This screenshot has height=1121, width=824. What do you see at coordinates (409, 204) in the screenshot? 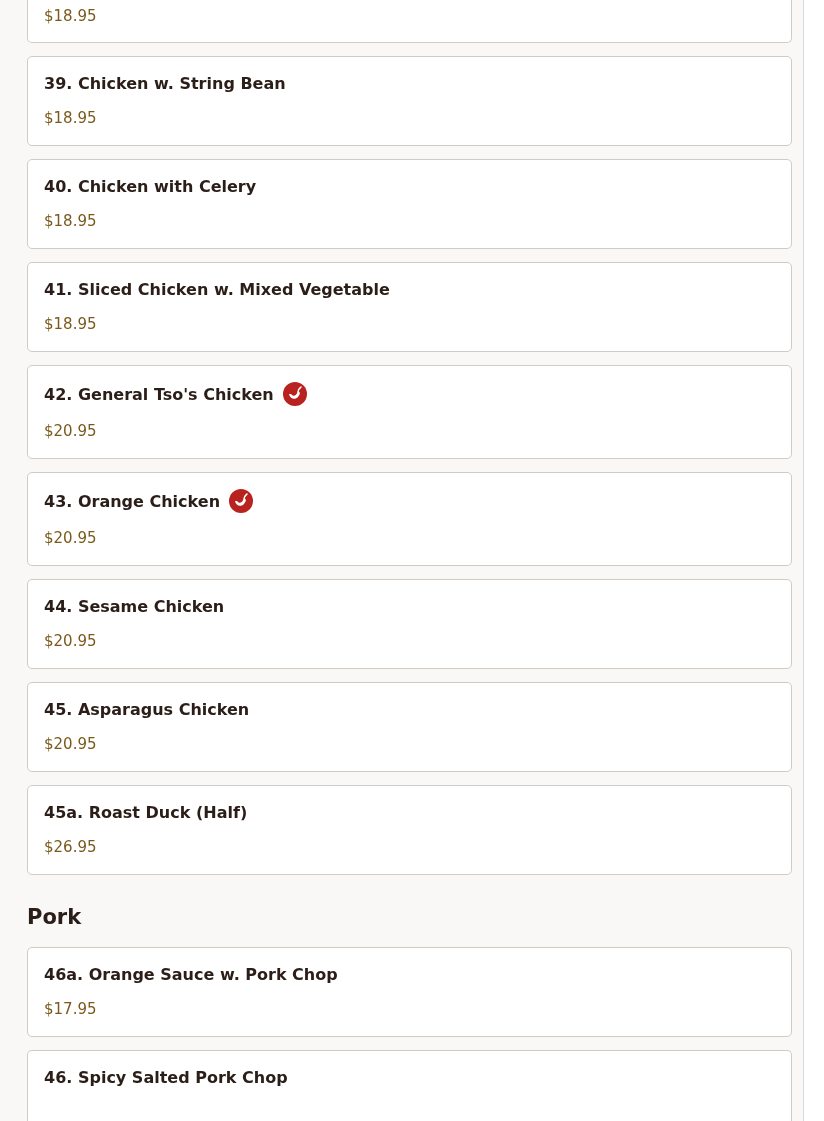
I see `menu-item-card: 40. Chicken with Celery $18.95` at bounding box center [409, 204].